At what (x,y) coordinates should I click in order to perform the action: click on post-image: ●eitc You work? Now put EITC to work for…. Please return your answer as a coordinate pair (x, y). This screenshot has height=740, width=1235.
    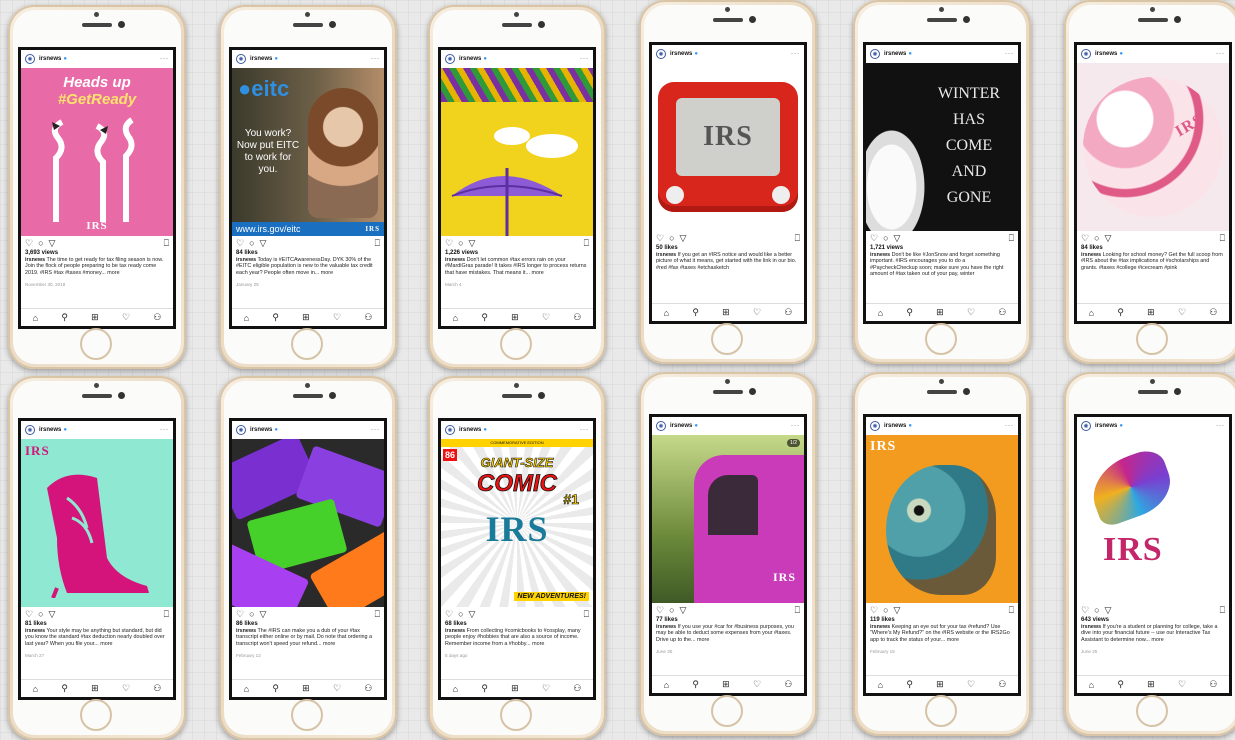
    Looking at the image, I should click on (308, 152).